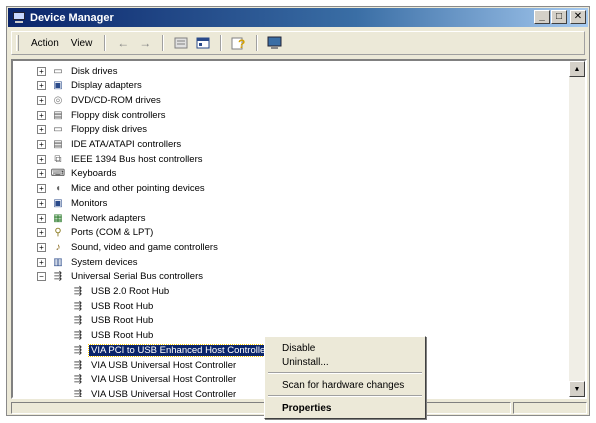 Image resolution: width=596 pixels, height=423 pixels. Describe the element at coordinates (109, 115) in the screenshot. I see `tree-category-row: ▤ Floppy disk controllers` at that location.